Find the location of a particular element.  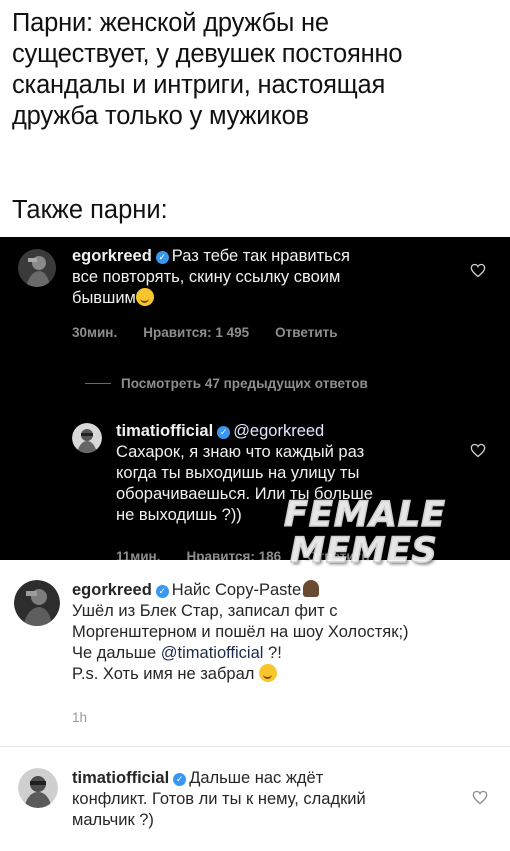

comment-text-line: Найс Copy-Paste is located at coordinates (236, 590).